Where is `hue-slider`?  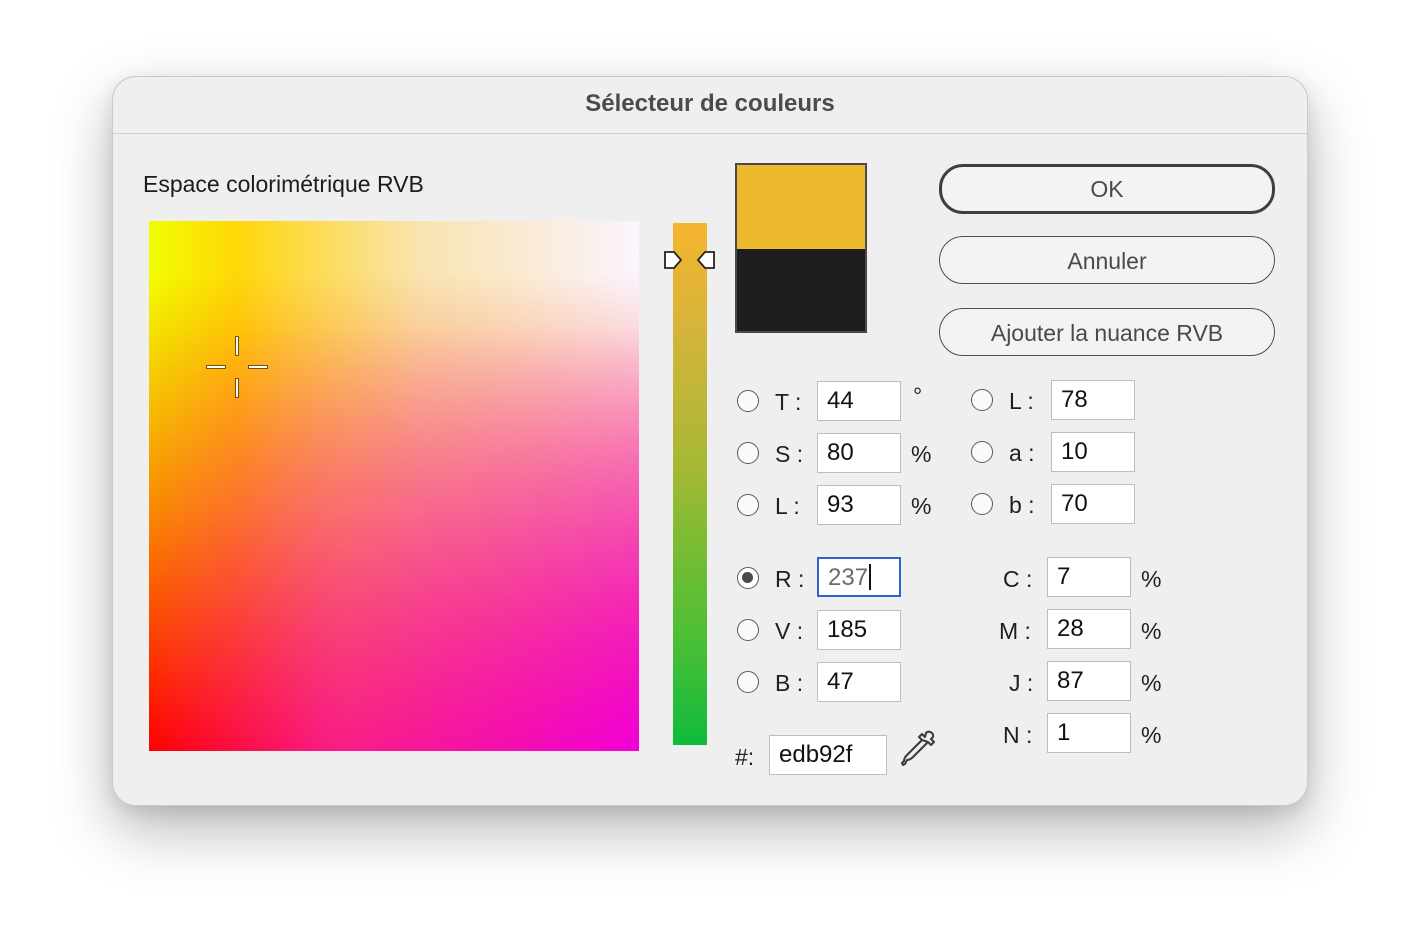
hue-slider is located at coordinates (690, 484).